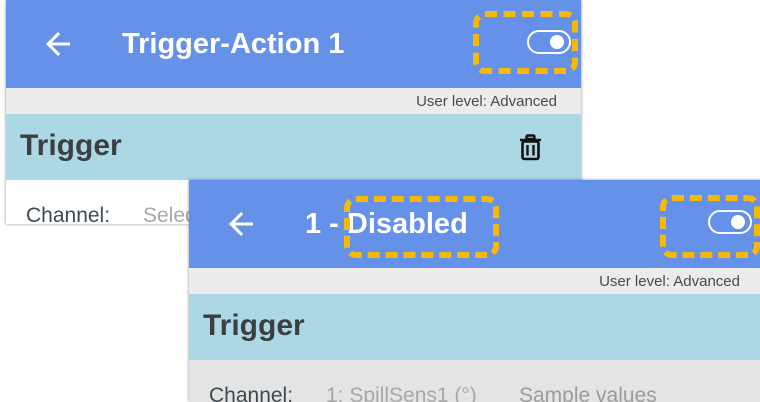 This screenshot has height=402, width=760. I want to click on page-title: Trigger-Action 1, so click(233, 44).